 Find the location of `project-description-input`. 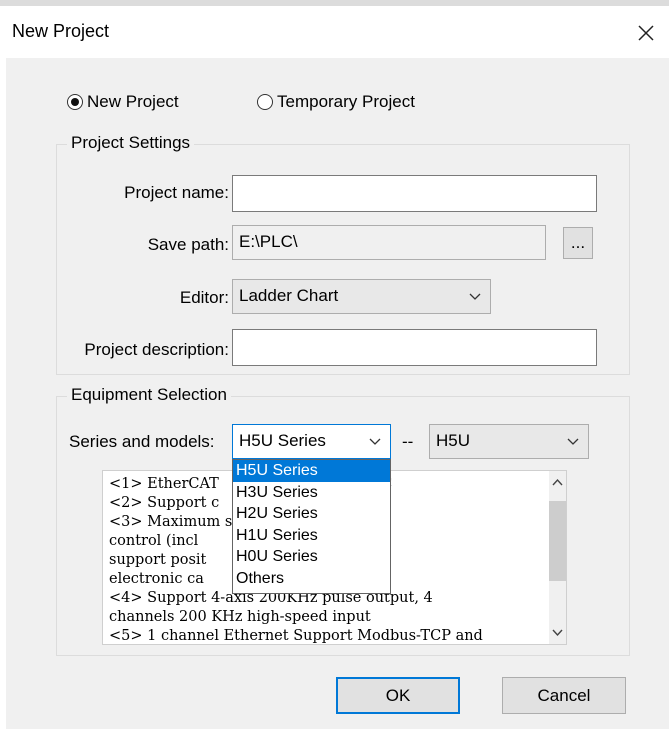

project-description-input is located at coordinates (414, 347).